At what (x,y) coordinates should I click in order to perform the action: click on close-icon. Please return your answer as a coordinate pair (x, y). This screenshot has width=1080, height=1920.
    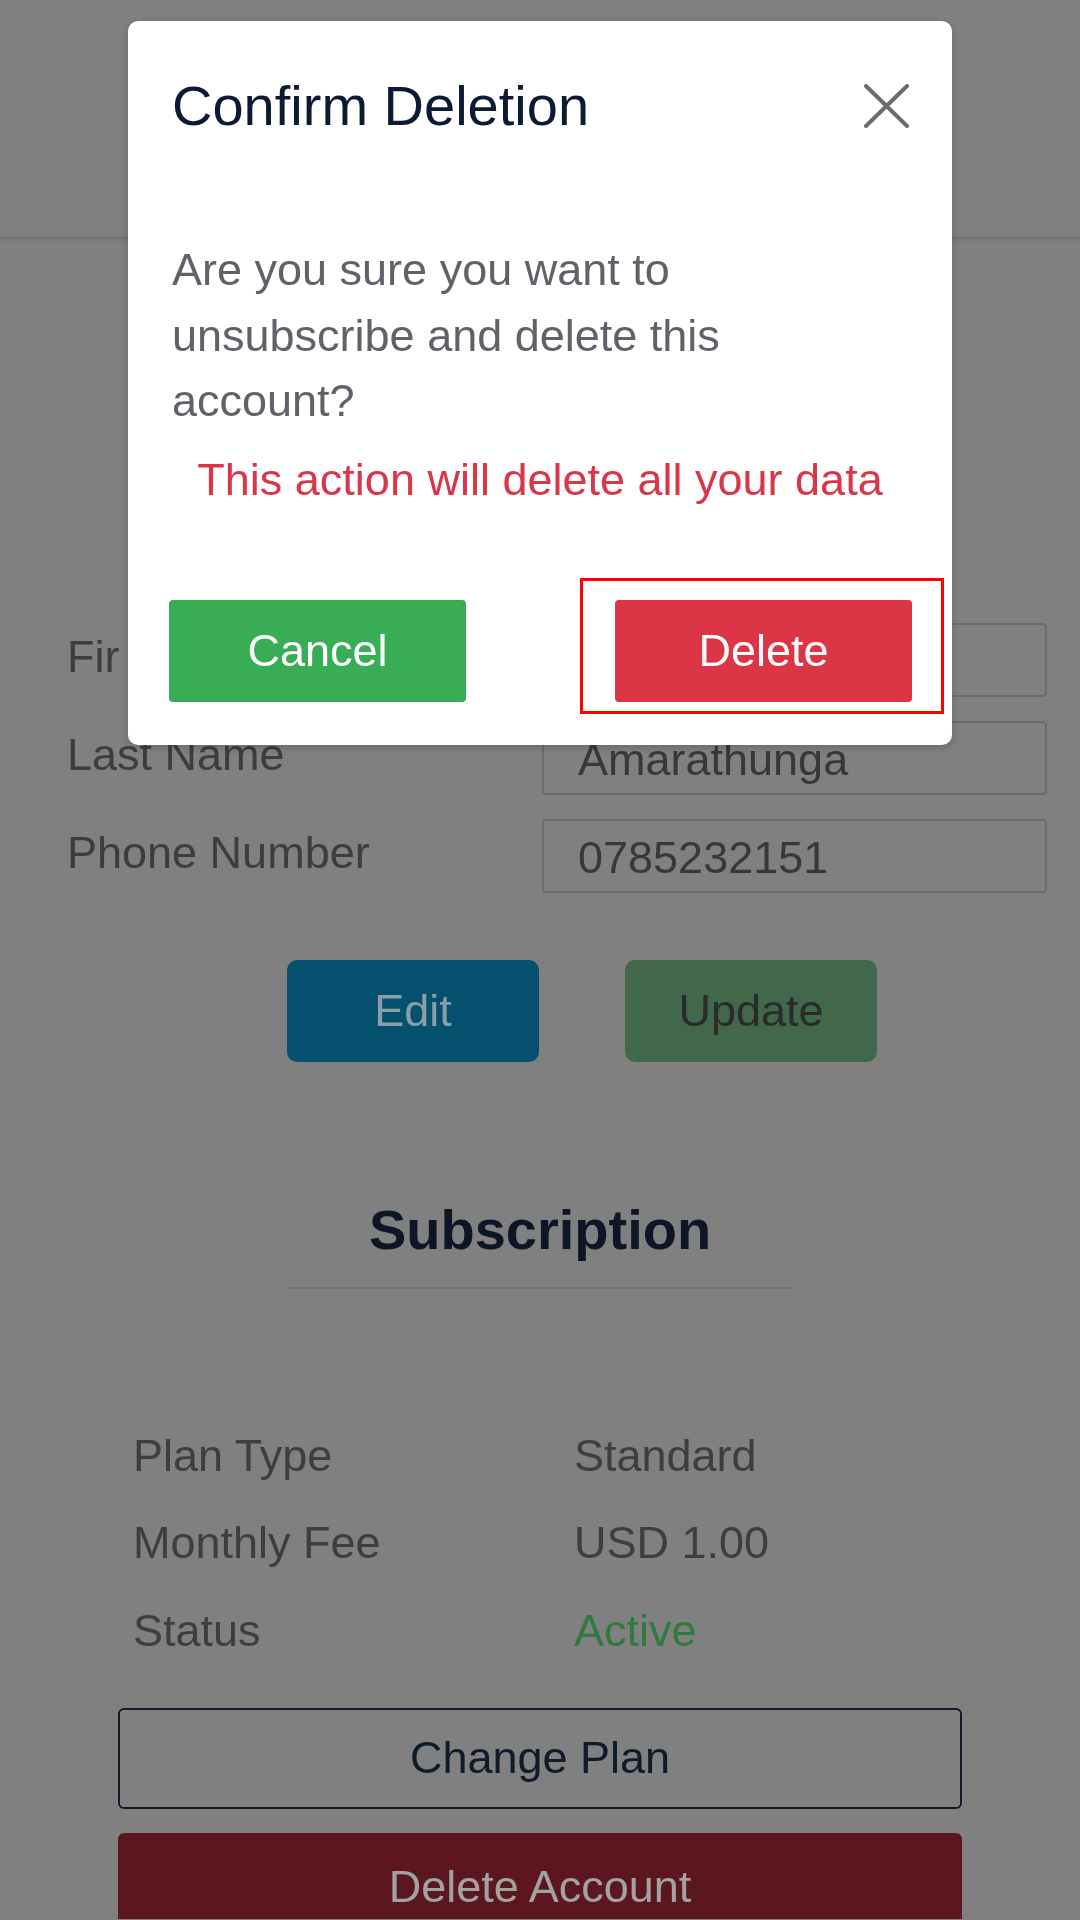
    Looking at the image, I should click on (886, 106).